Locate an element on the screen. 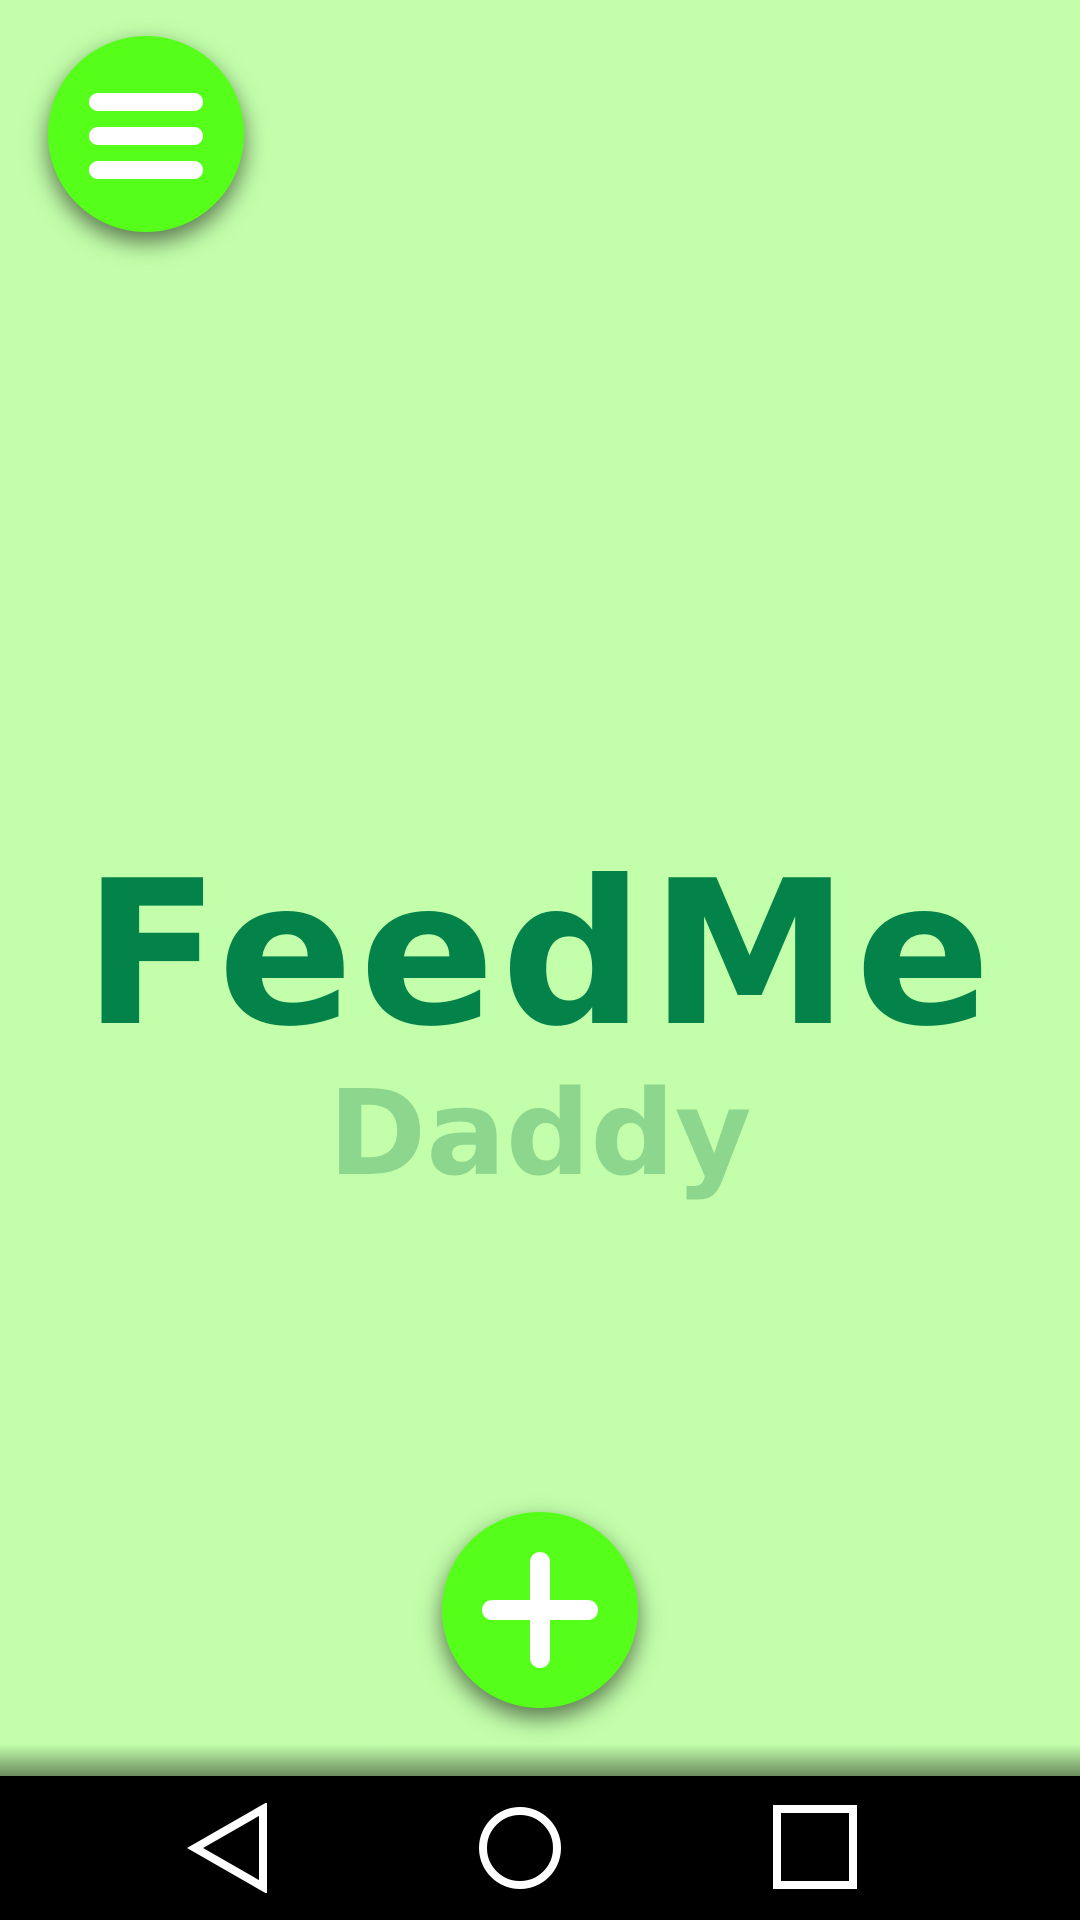 The image size is (1080, 1920). add-button is located at coordinates (540, 1610).